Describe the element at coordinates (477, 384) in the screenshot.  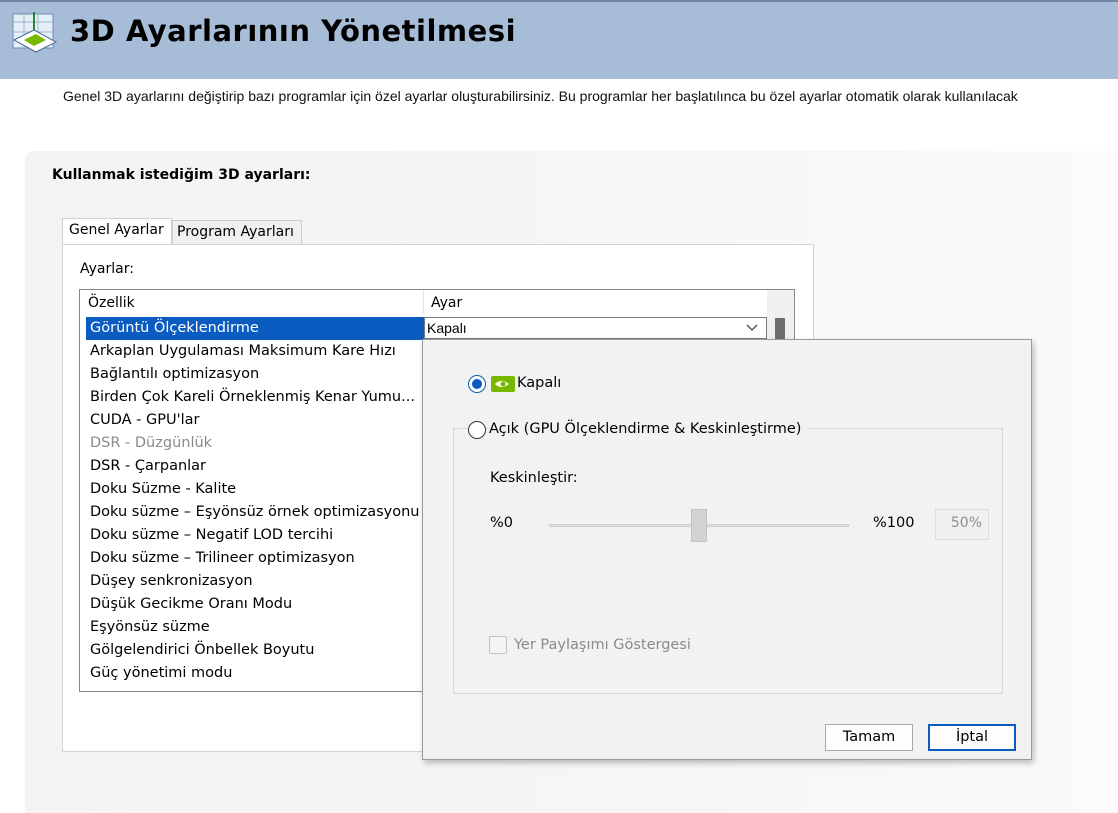
I see `radio-off` at that location.